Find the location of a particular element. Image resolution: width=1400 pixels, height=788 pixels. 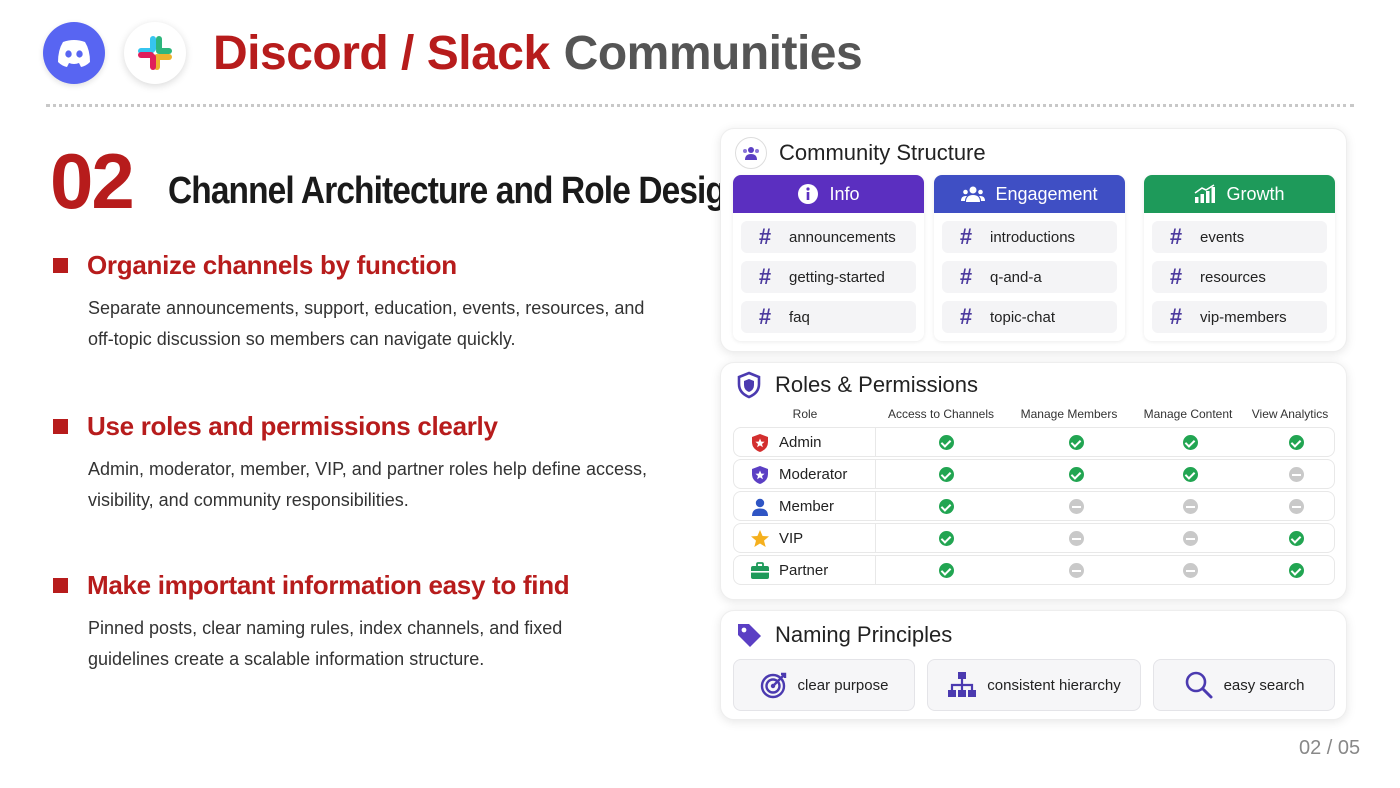

tag-icon is located at coordinates (749, 635).